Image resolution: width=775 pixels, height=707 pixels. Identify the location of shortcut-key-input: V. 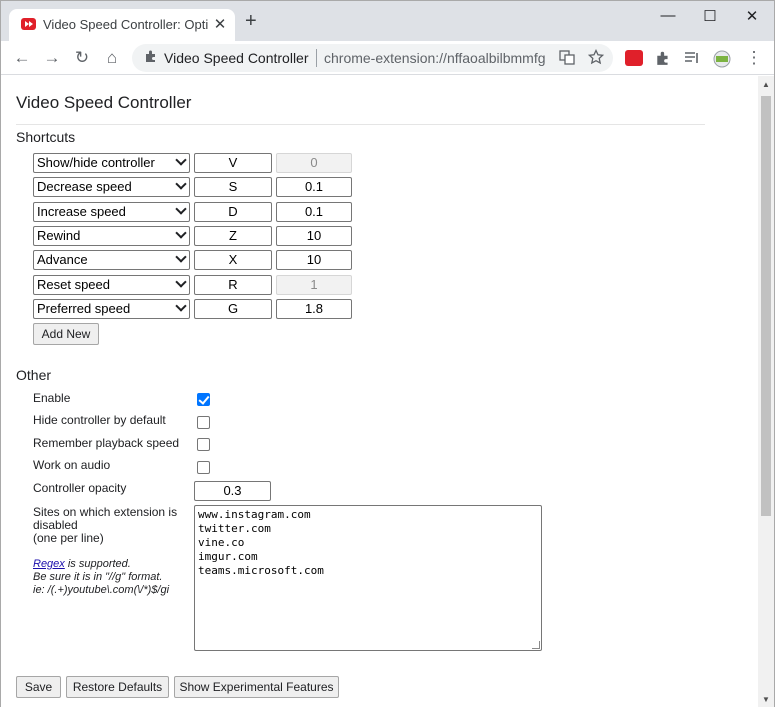
(233, 163).